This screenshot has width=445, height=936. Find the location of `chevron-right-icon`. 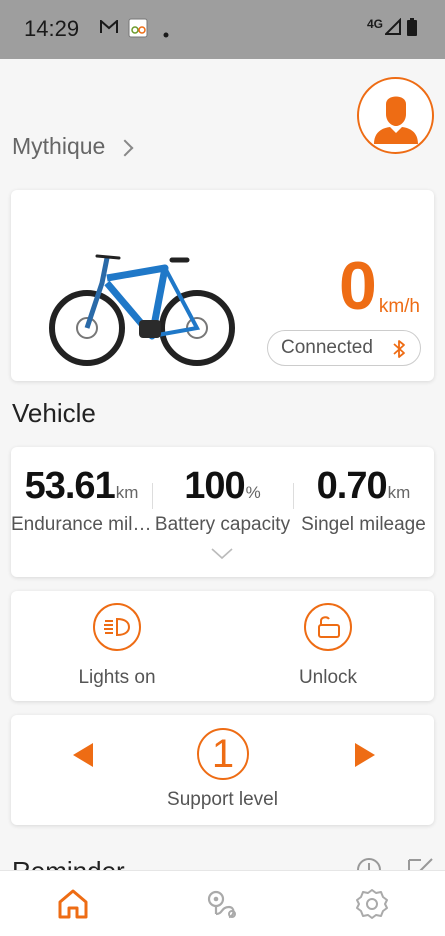

chevron-right-icon is located at coordinates (125, 147).